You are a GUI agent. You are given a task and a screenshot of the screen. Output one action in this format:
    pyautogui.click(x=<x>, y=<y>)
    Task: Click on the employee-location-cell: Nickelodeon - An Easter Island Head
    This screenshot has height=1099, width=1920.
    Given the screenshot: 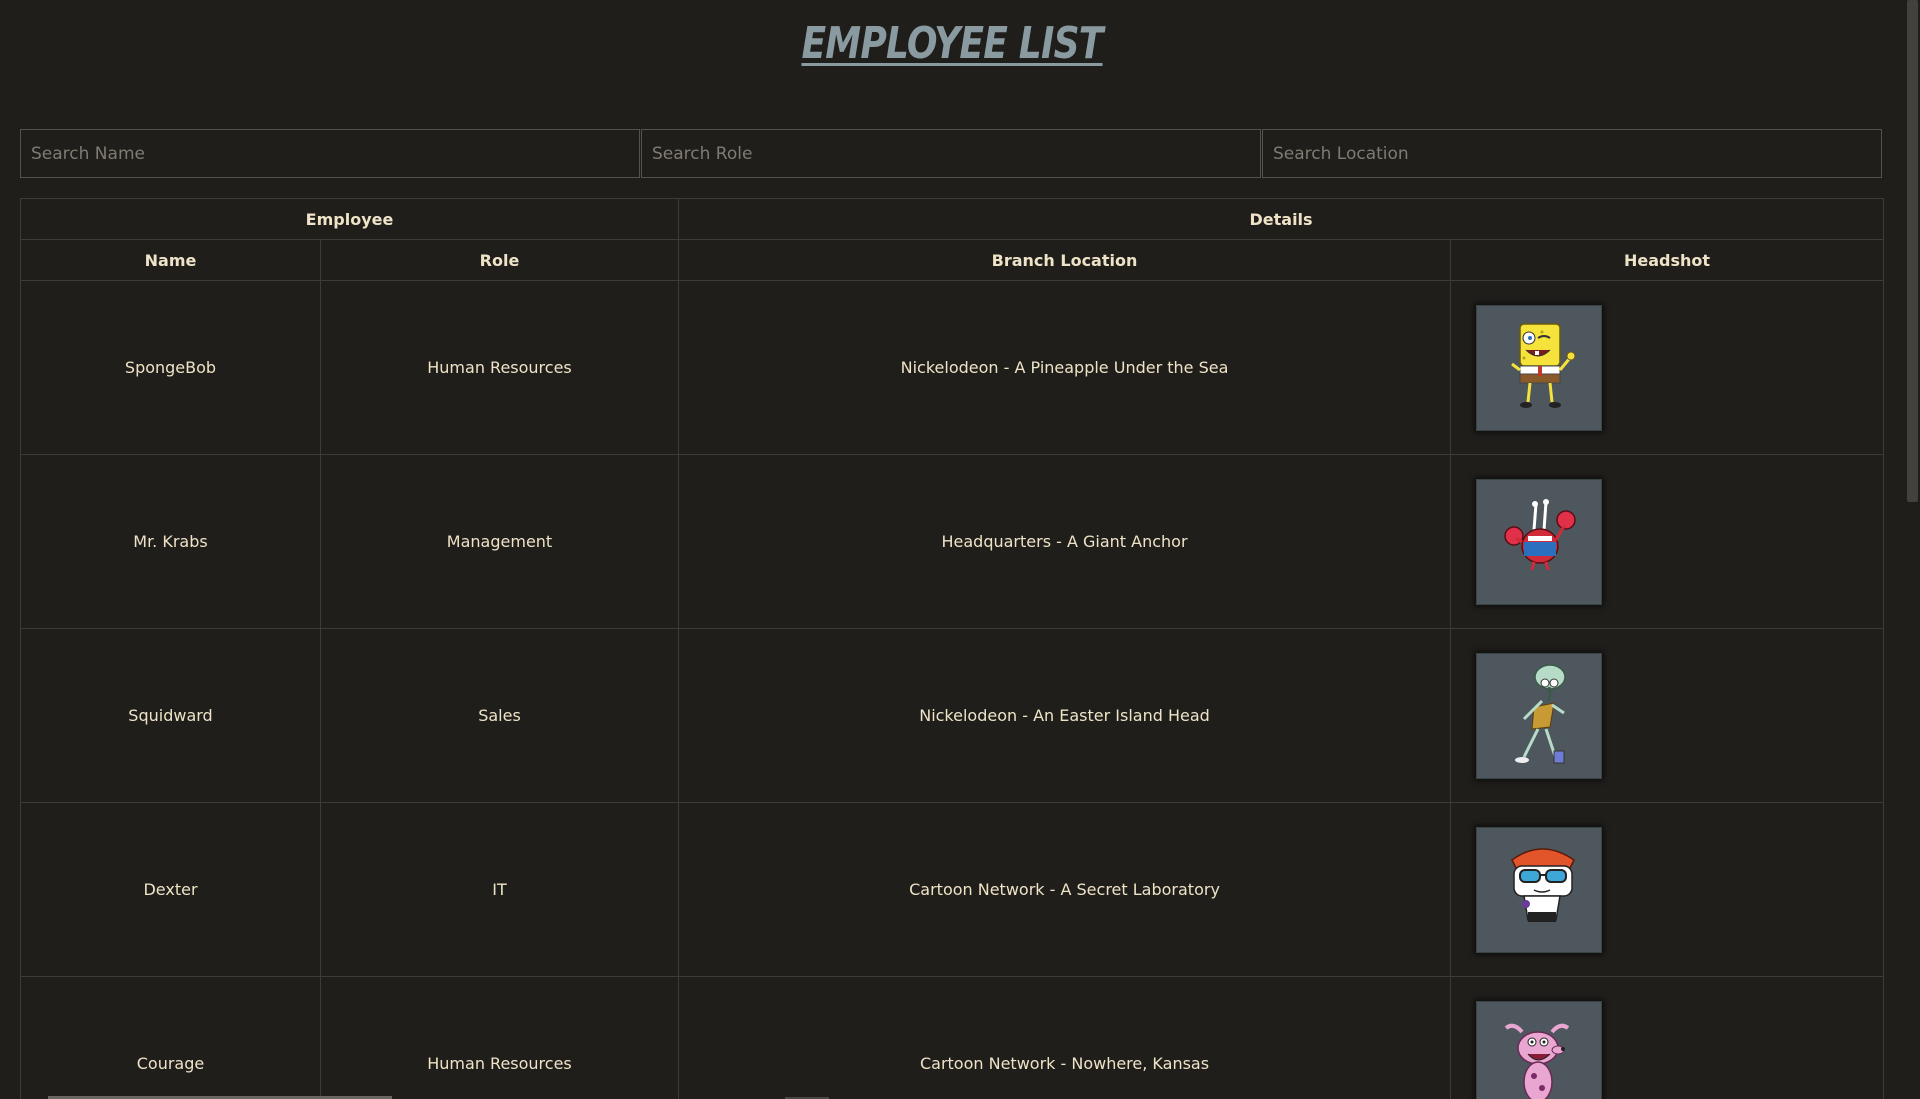 What is the action you would take?
    pyautogui.click(x=1065, y=715)
    